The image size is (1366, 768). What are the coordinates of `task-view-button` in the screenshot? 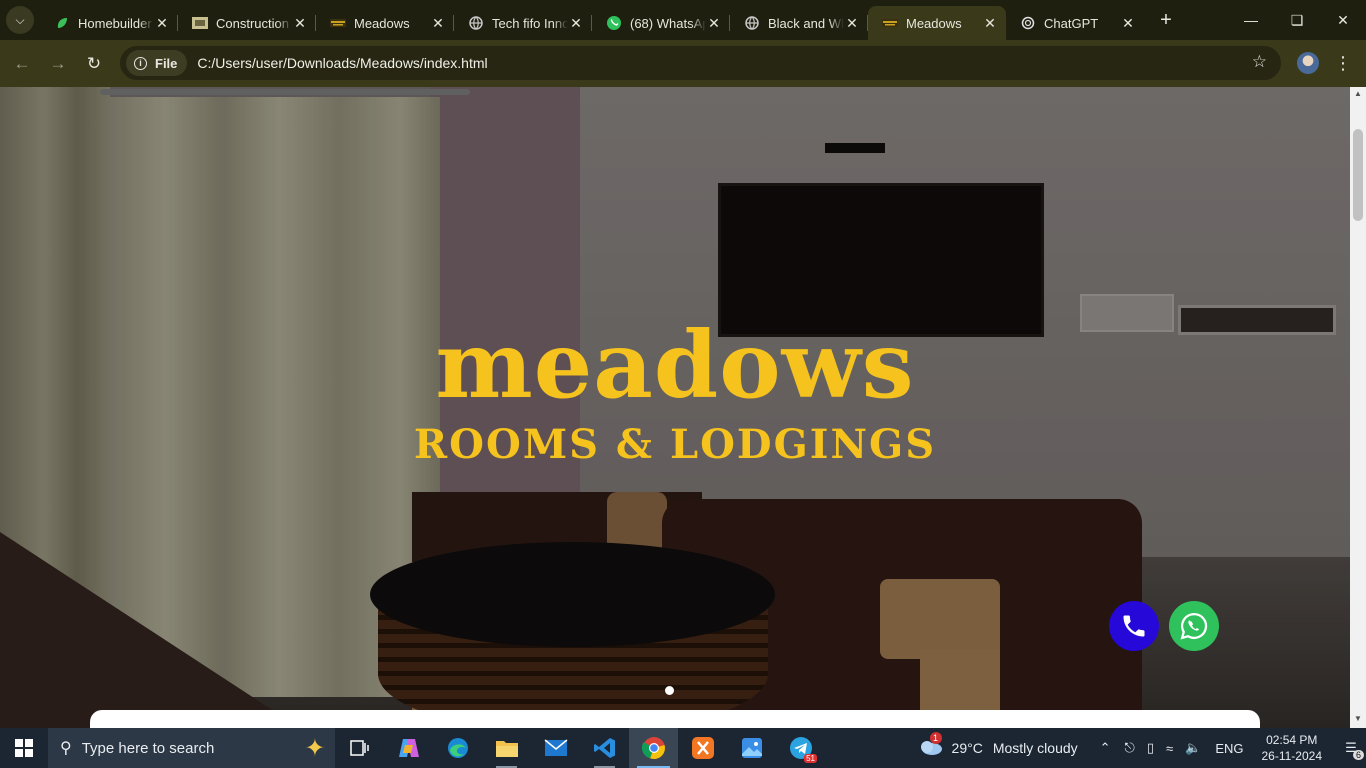 It's located at (359, 748).